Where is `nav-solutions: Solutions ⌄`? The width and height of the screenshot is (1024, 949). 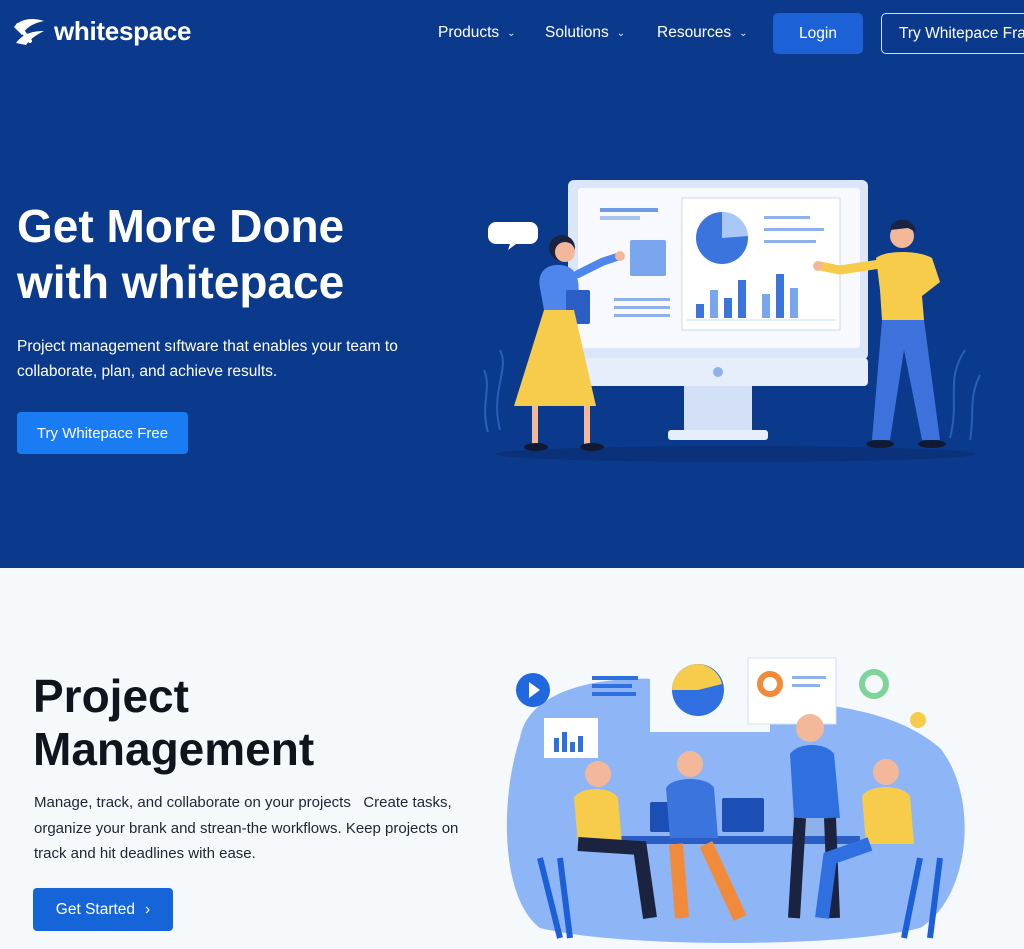
nav-solutions: Solutions ⌄ is located at coordinates (585, 33).